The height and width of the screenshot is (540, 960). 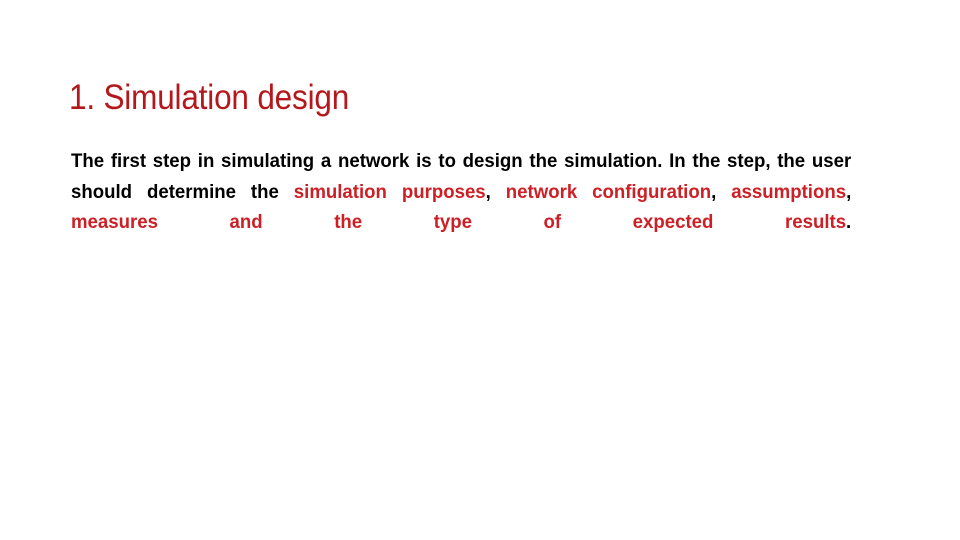 What do you see at coordinates (608, 191) in the screenshot?
I see `keyword-network-configuration: network configuration` at bounding box center [608, 191].